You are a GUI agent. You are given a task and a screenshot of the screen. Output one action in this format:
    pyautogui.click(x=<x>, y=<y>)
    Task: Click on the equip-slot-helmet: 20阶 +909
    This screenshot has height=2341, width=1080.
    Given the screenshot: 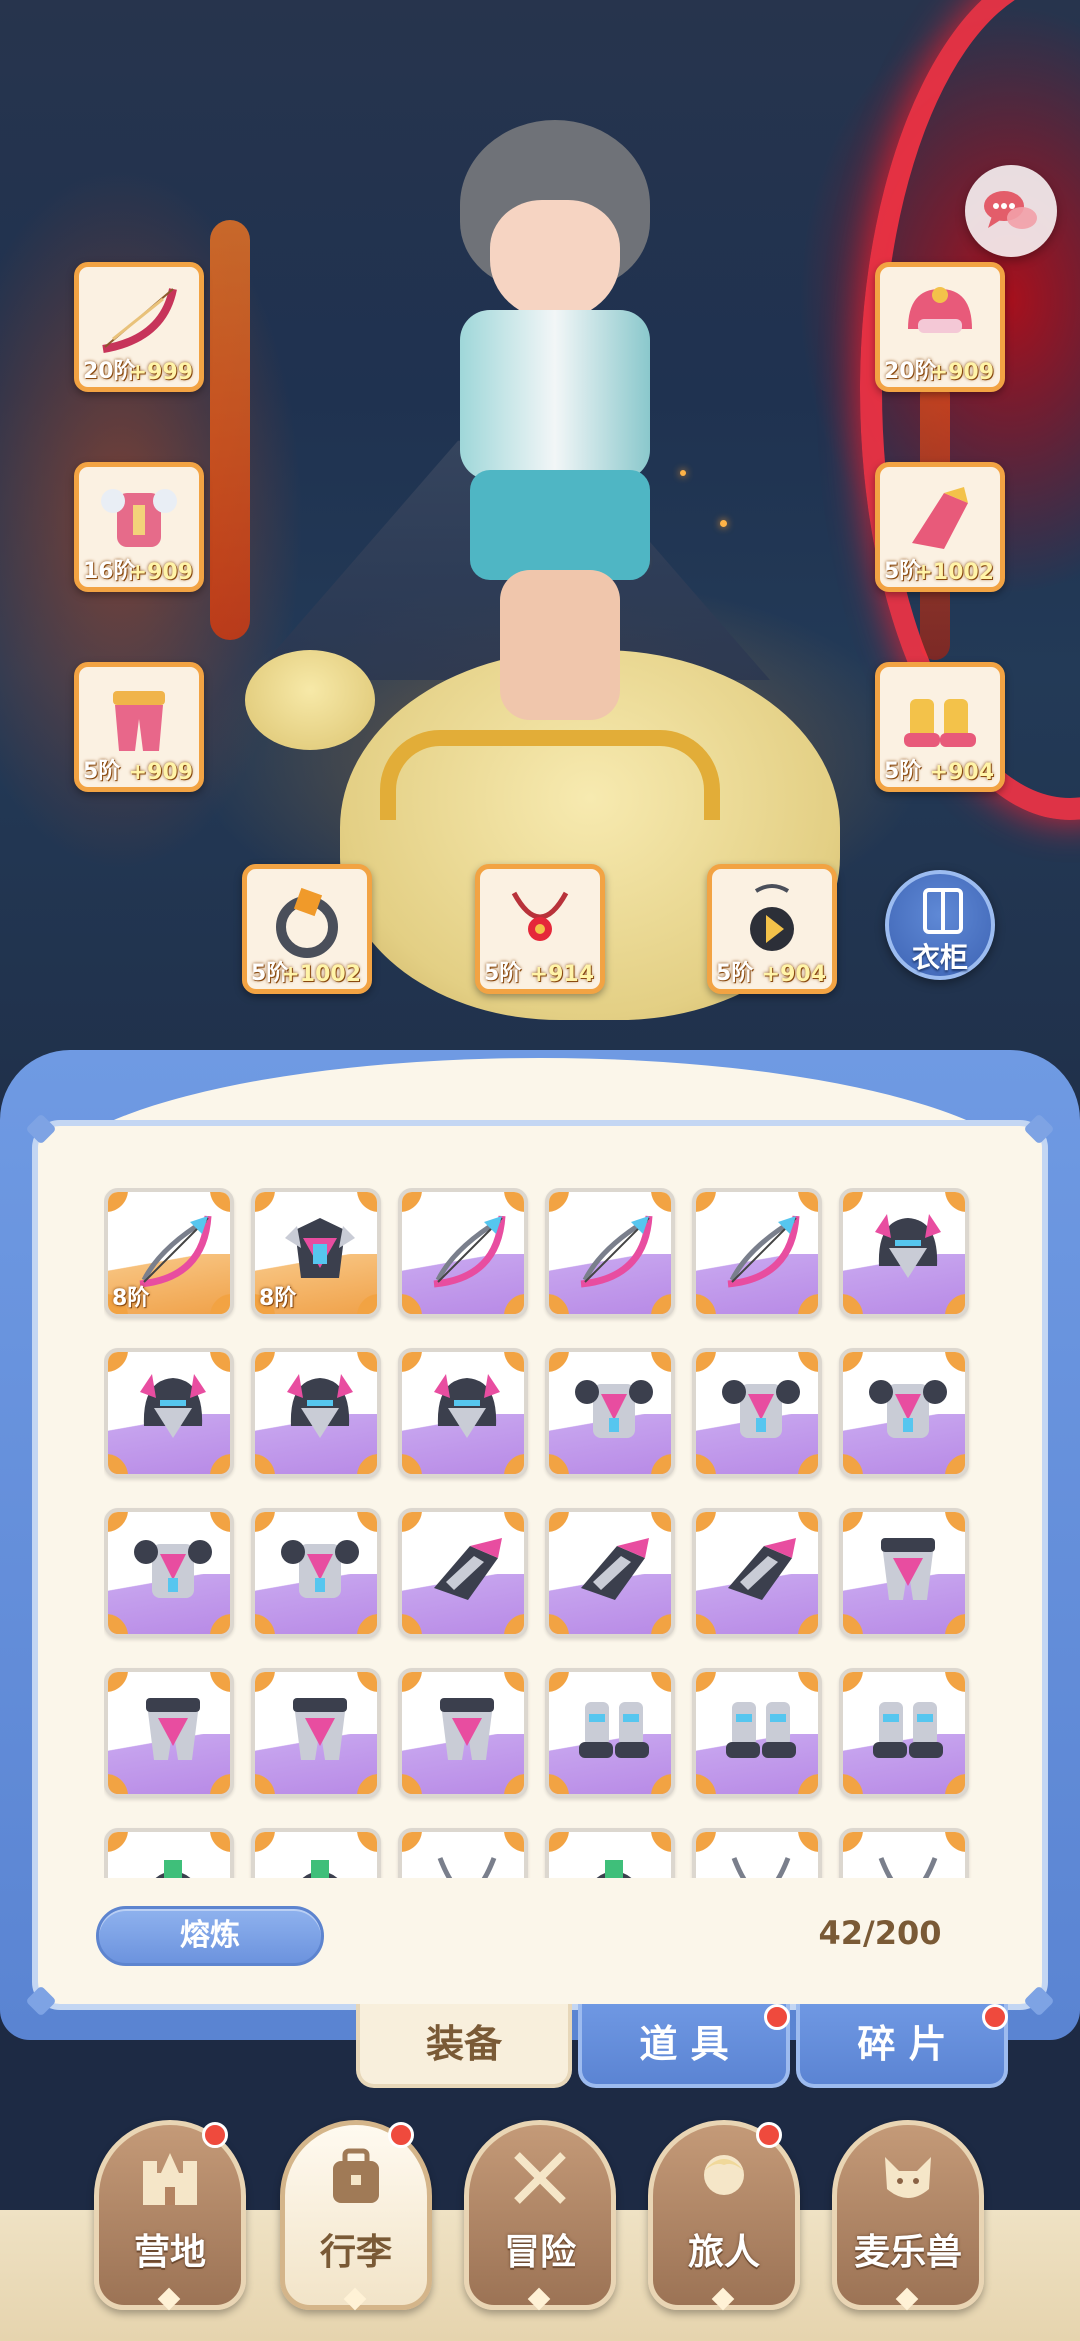 What is the action you would take?
    pyautogui.click(x=940, y=327)
    